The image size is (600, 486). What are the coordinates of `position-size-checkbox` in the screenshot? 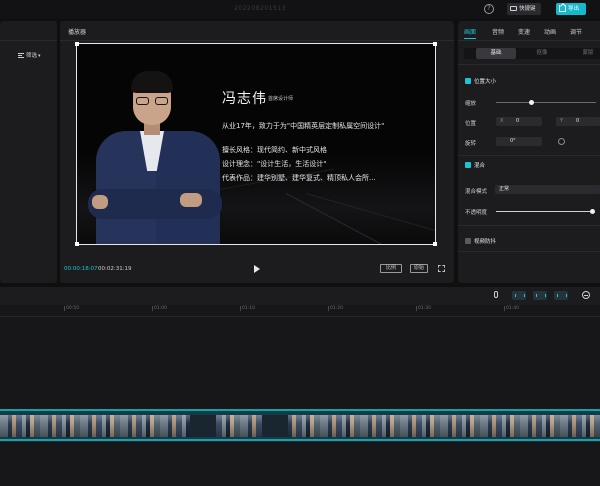 It's located at (468, 81).